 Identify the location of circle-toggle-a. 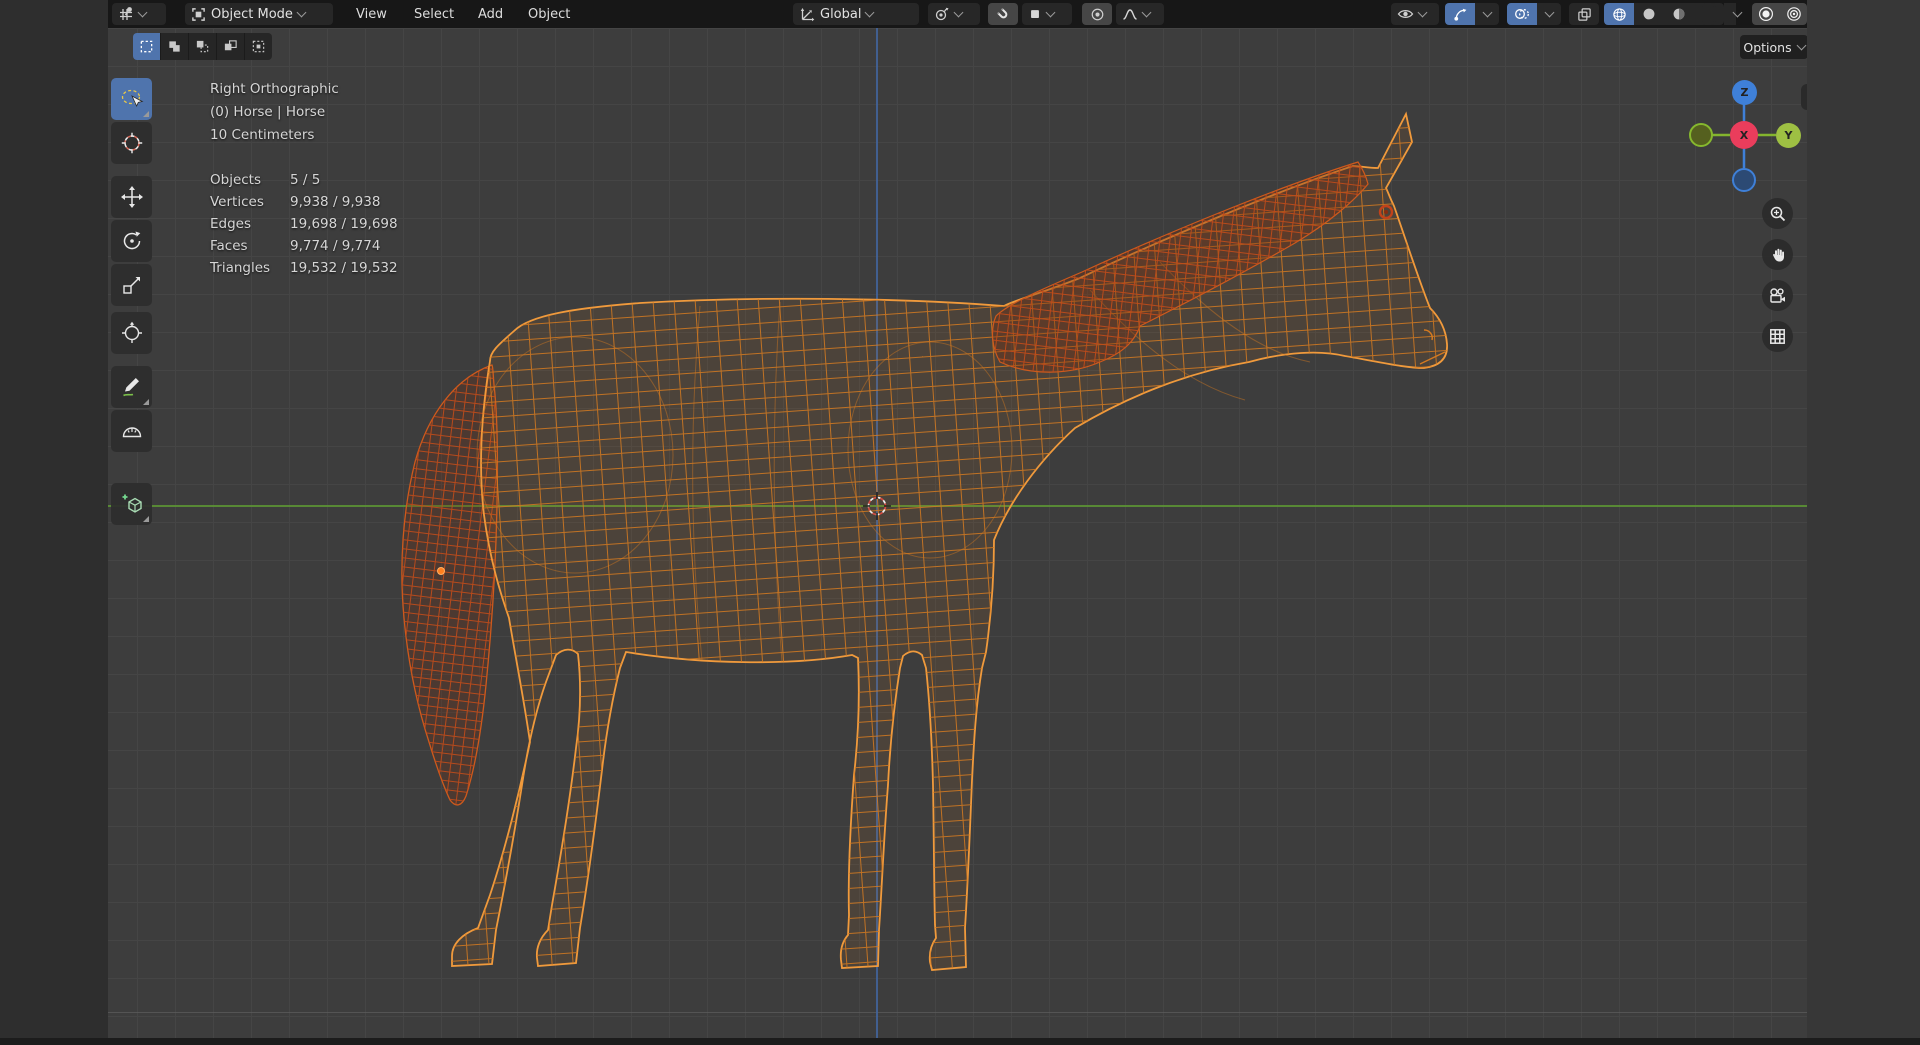
(1766, 14).